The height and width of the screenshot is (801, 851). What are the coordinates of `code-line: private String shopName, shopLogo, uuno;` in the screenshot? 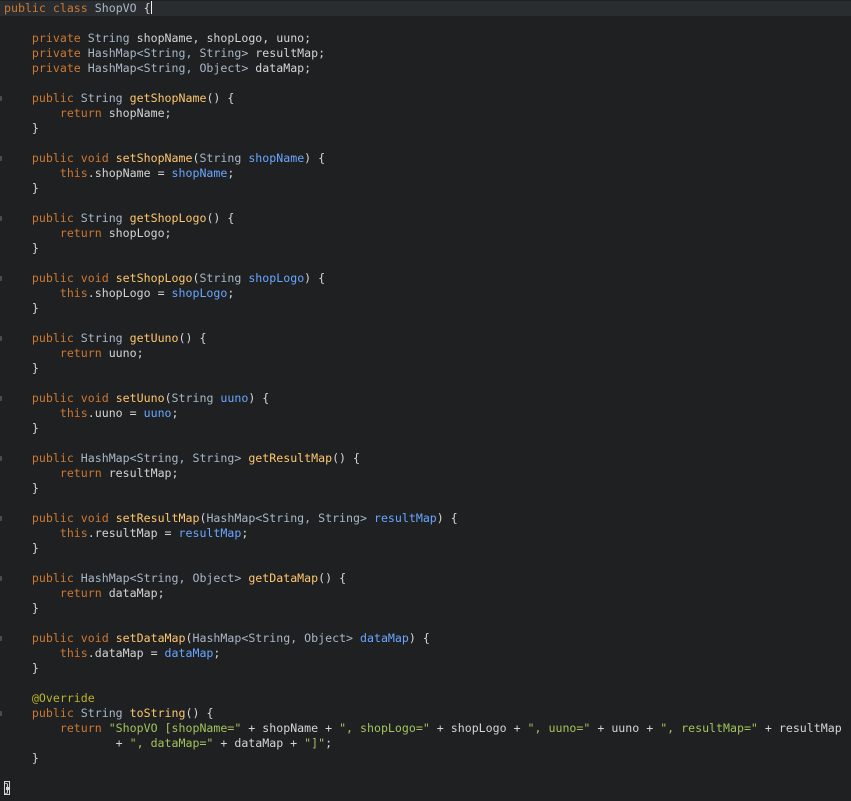 It's located at (425, 38).